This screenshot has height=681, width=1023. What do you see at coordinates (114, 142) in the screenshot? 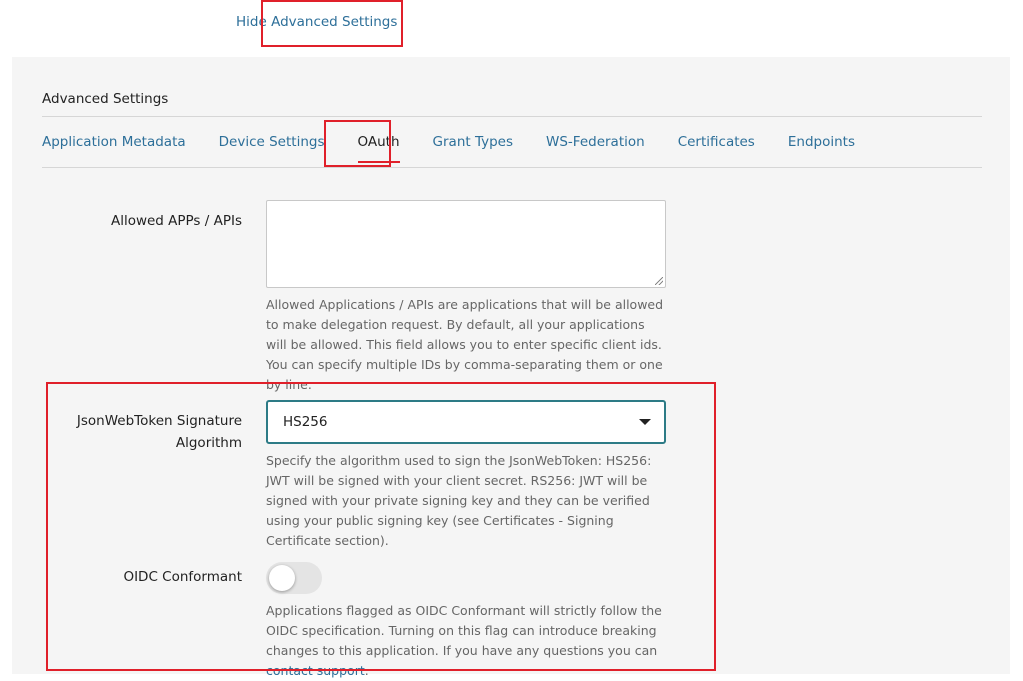
I see `tab-application-metadata: Application Metadata` at bounding box center [114, 142].